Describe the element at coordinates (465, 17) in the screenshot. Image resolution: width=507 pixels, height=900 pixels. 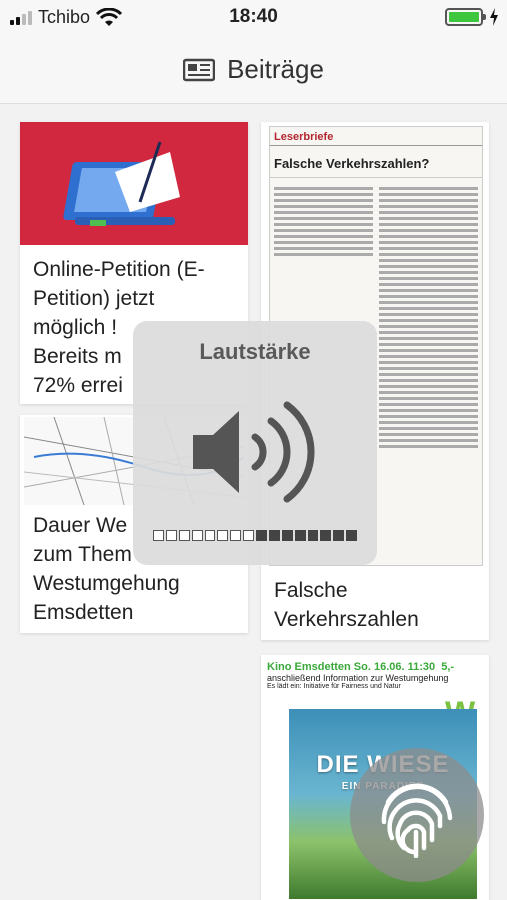
I see `battery-icon` at that location.